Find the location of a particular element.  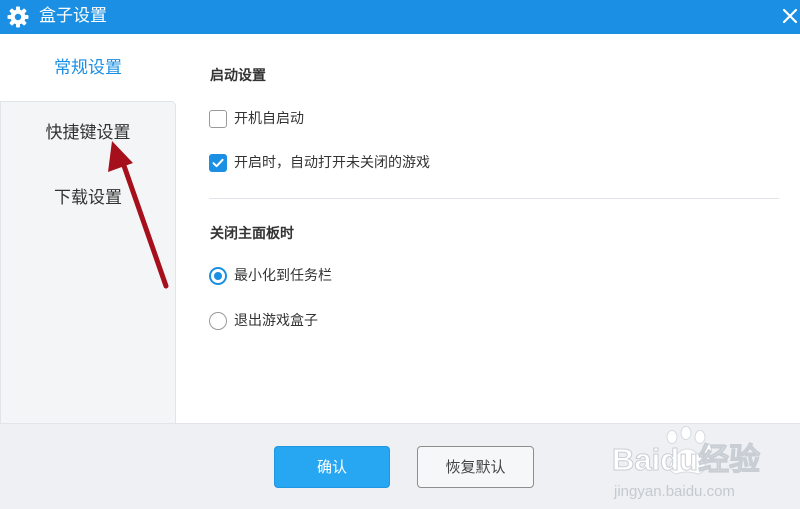

reopen-games-label: 开启时，自动打开未关闭的游戏 is located at coordinates (332, 163).